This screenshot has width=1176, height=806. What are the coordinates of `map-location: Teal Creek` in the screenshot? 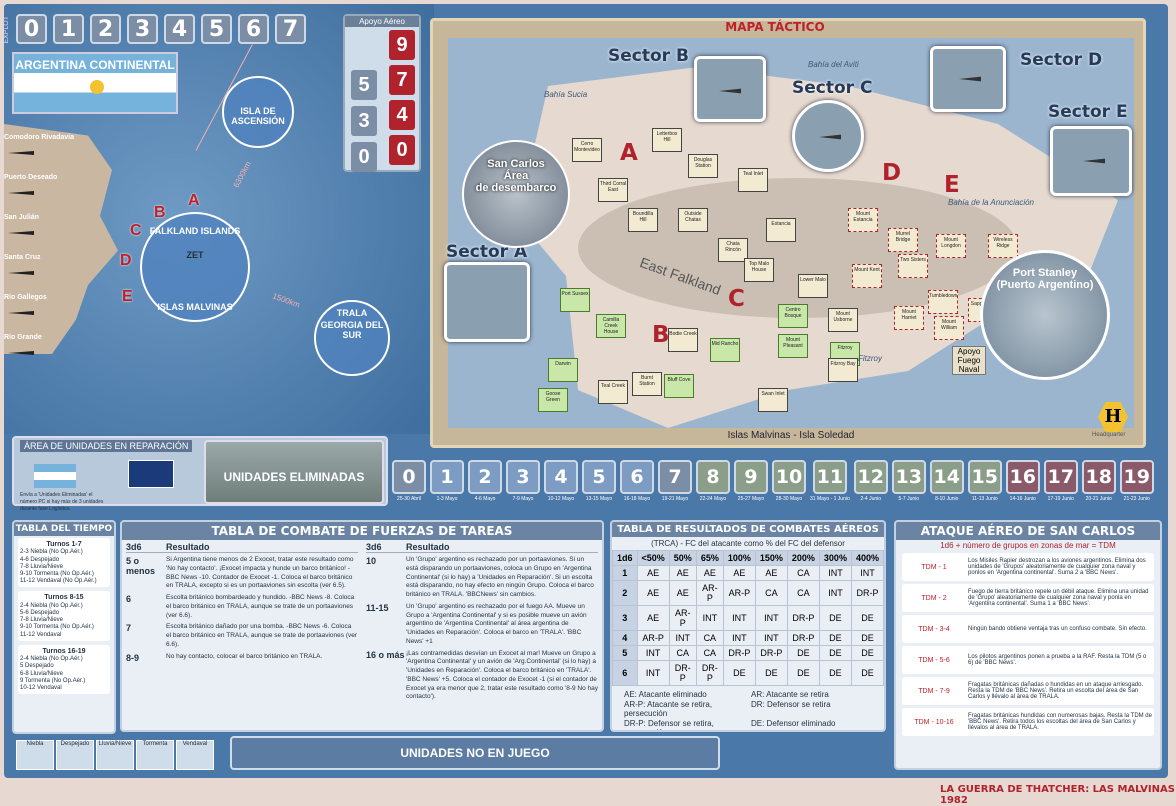 It's located at (613, 392).